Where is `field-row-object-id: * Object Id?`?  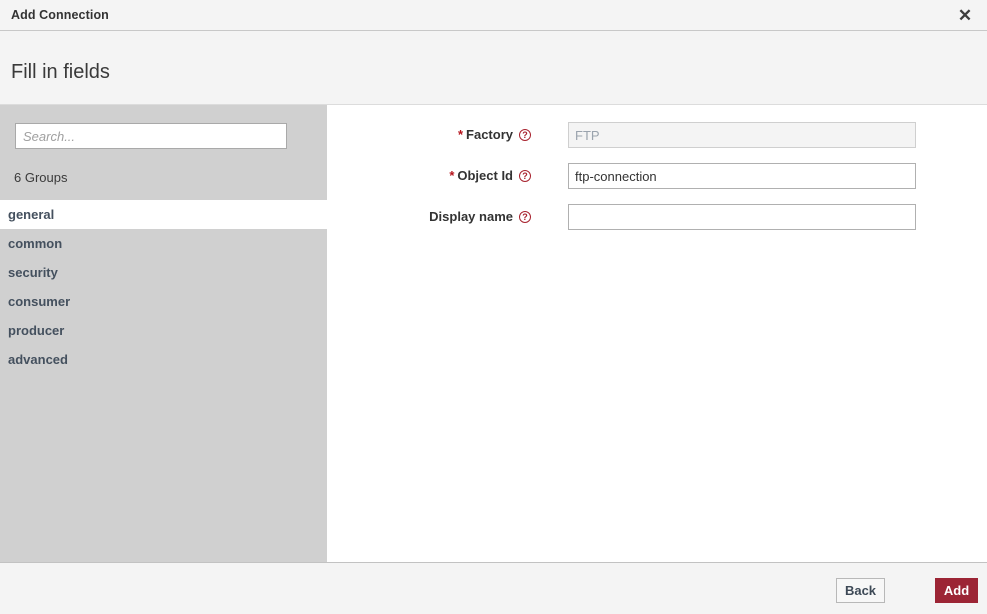
field-row-object-id: * Object Id? is located at coordinates (657, 176).